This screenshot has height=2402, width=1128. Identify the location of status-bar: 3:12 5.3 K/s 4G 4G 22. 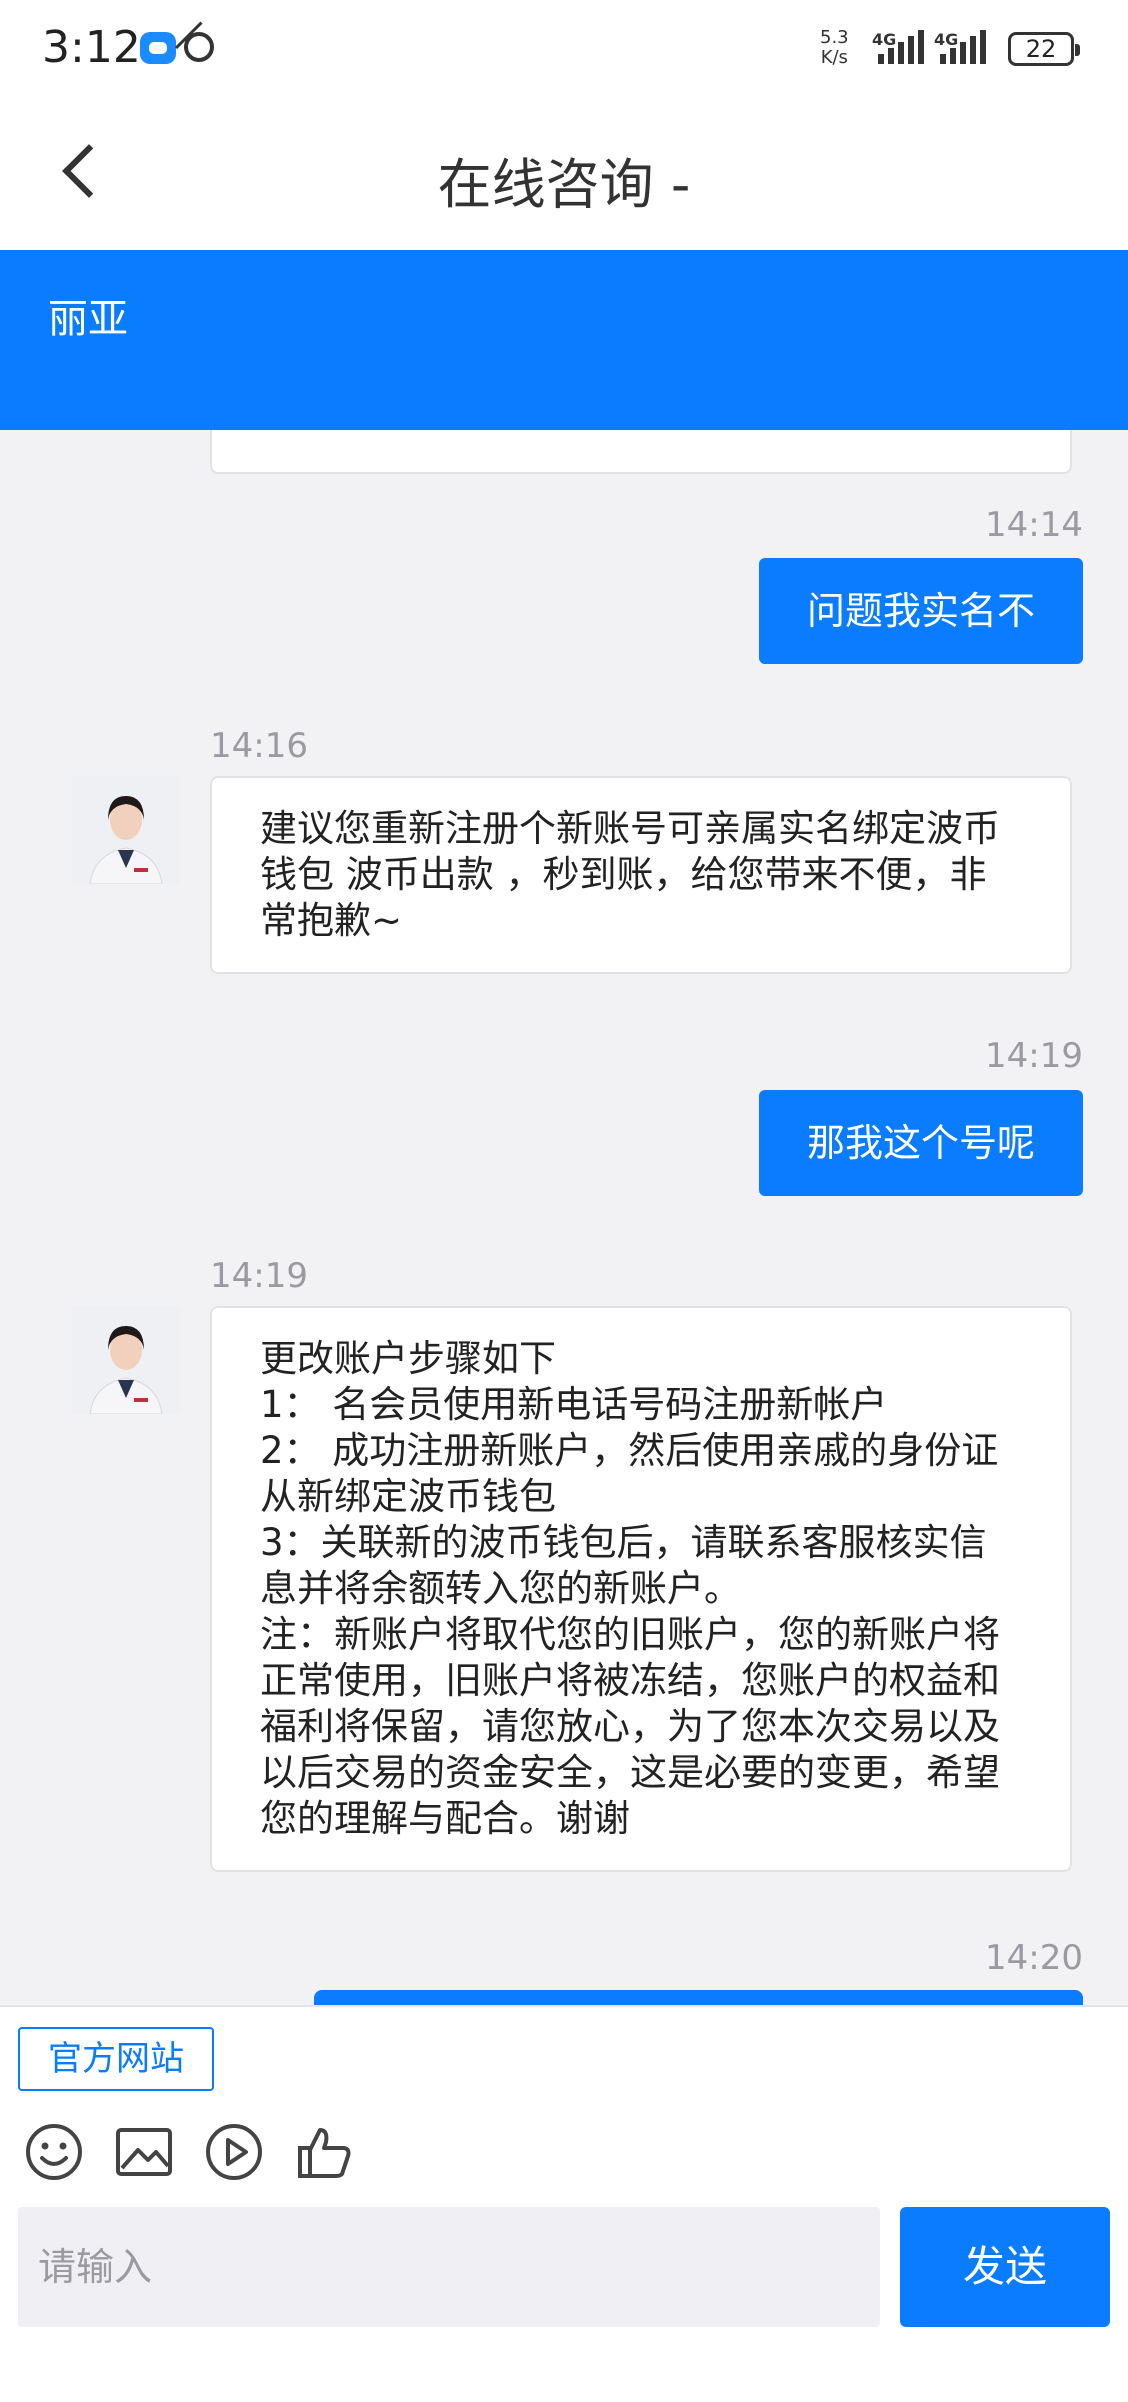
(564, 50).